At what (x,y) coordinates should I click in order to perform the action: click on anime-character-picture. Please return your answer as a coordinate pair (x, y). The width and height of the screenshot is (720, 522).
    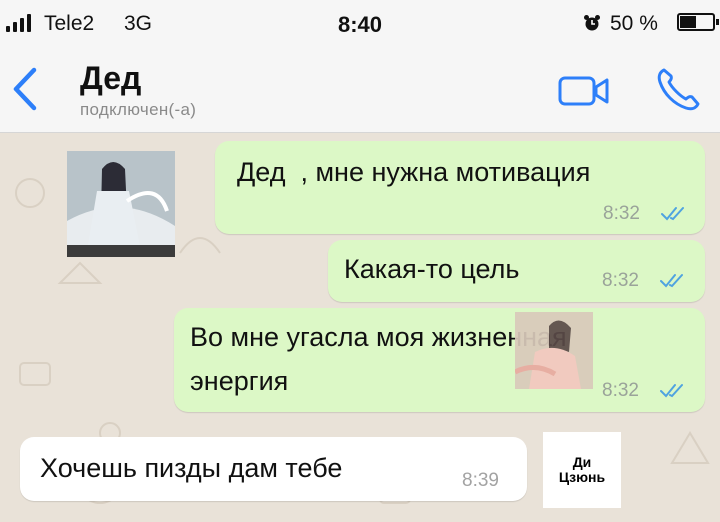
    Looking at the image, I should click on (121, 204).